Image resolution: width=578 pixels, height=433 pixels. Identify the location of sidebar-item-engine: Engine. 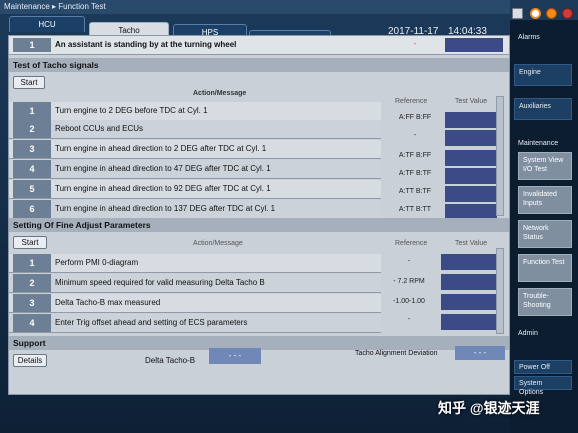
(543, 75).